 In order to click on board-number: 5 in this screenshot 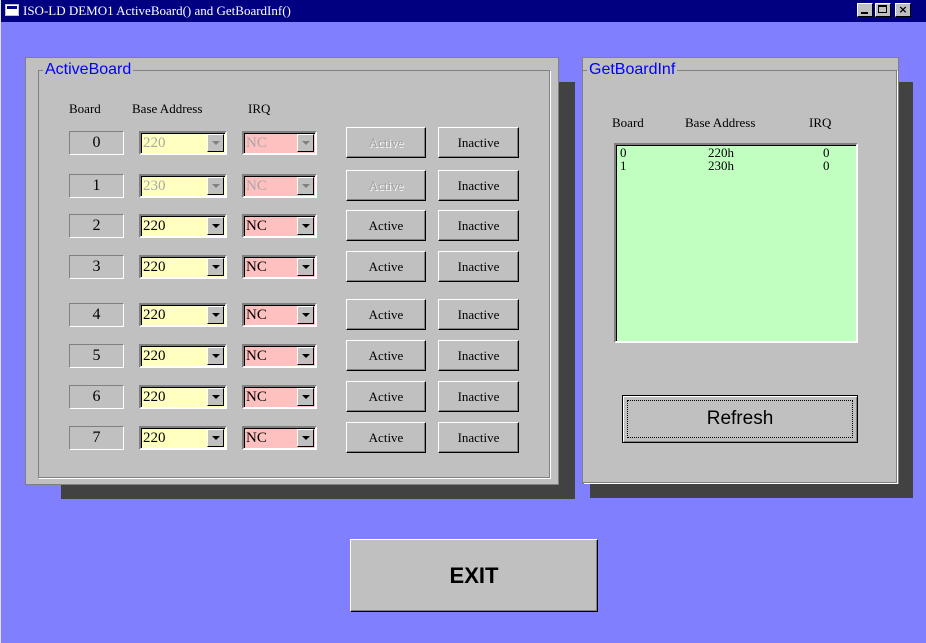, I will do `click(96, 356)`.